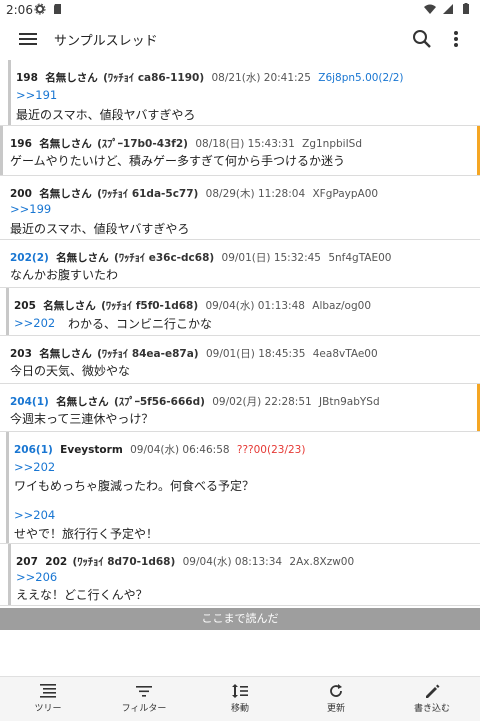 This screenshot has height=721, width=480. I want to click on nav-filter-button: フィルター, so click(144, 699).